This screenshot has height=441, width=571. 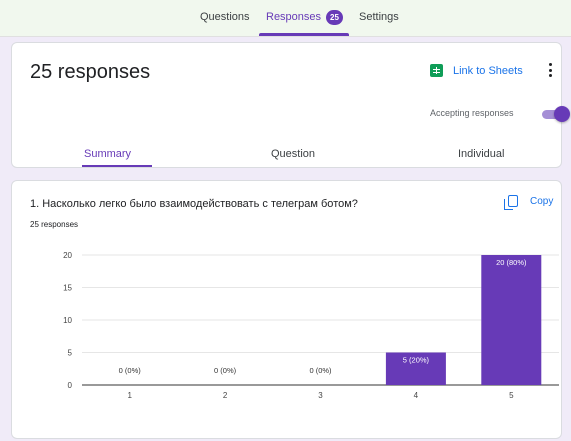 I want to click on tab-settings: Settings, so click(x=379, y=17).